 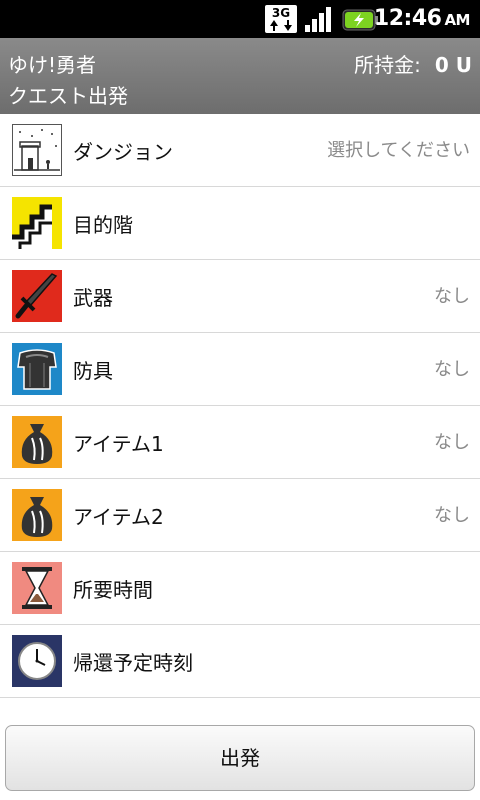 What do you see at coordinates (318, 19) in the screenshot?
I see `signal-strength-icon` at bounding box center [318, 19].